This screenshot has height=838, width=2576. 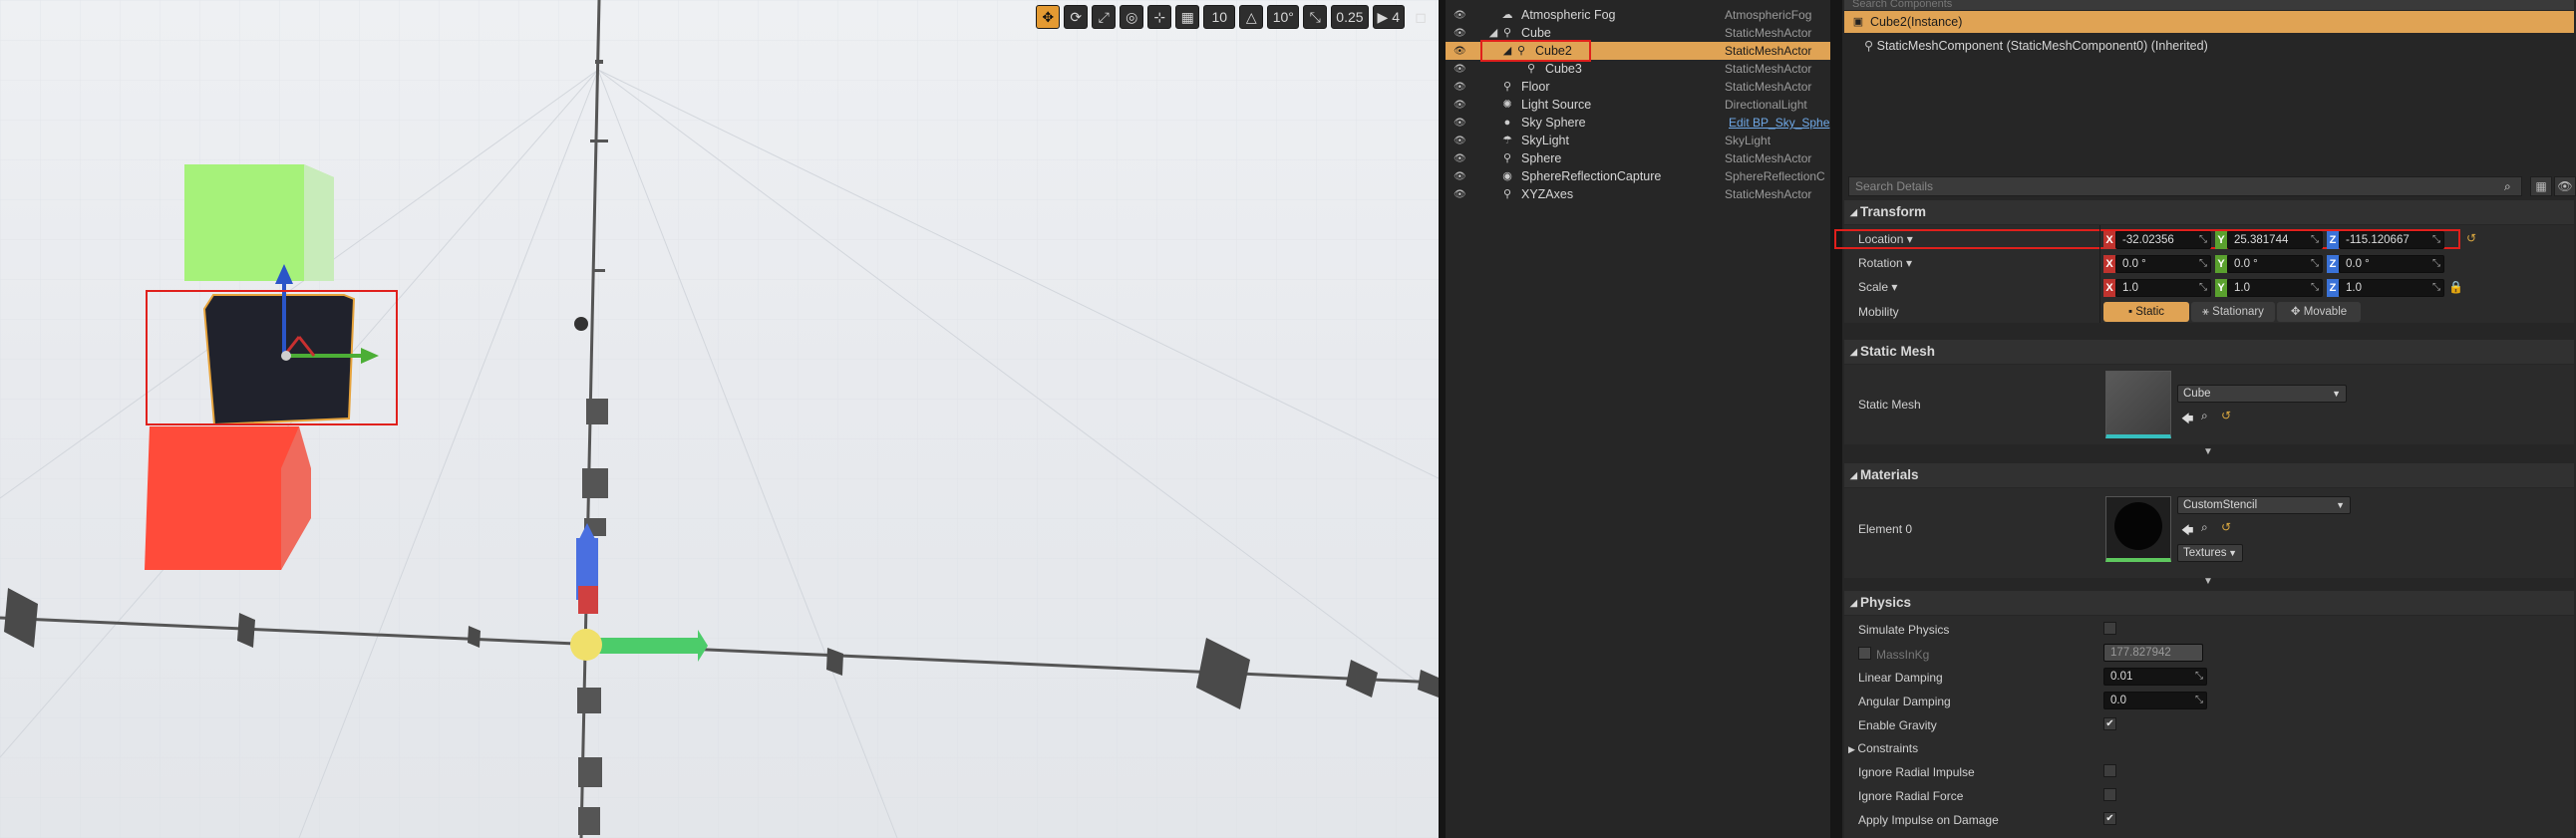 What do you see at coordinates (2391, 288) in the screenshot?
I see `scale-z-field: 1.0 ⤡` at bounding box center [2391, 288].